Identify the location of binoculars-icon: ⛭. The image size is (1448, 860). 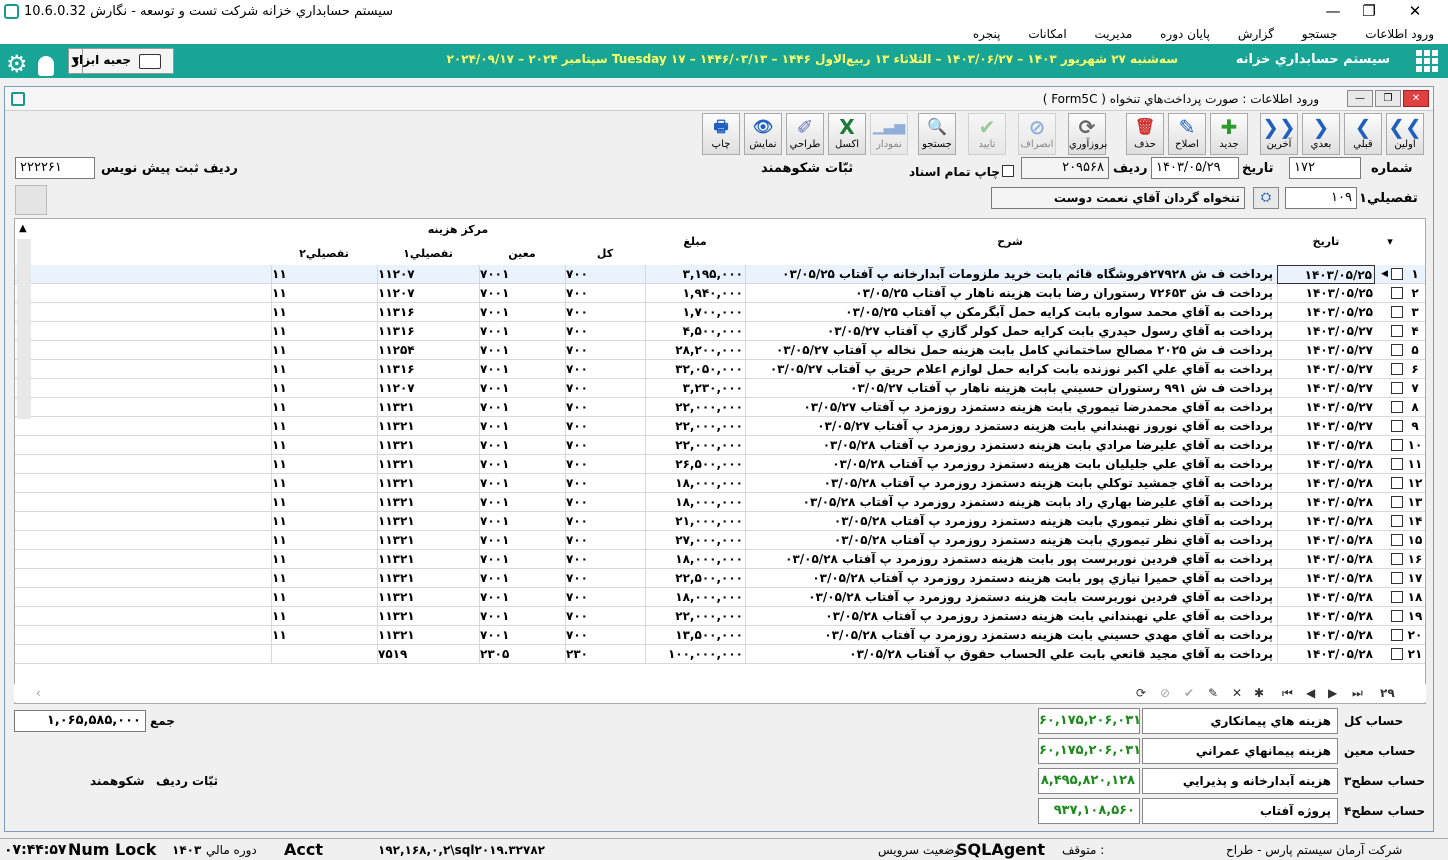
(1266, 198).